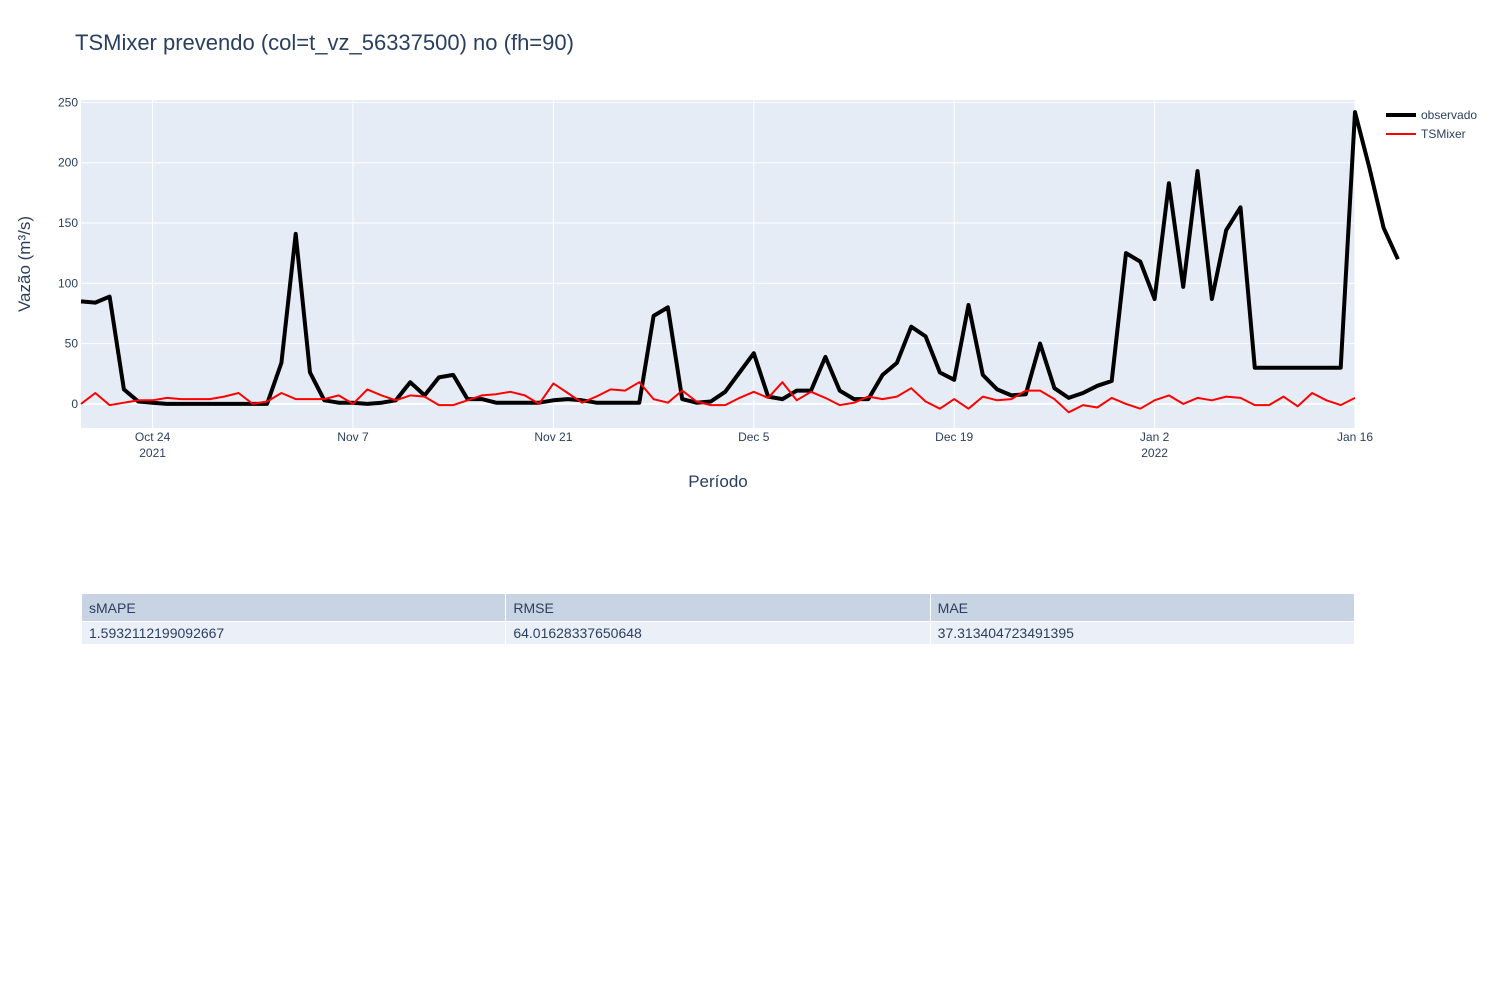  I want to click on y-tick-label: 200, so click(68, 163).